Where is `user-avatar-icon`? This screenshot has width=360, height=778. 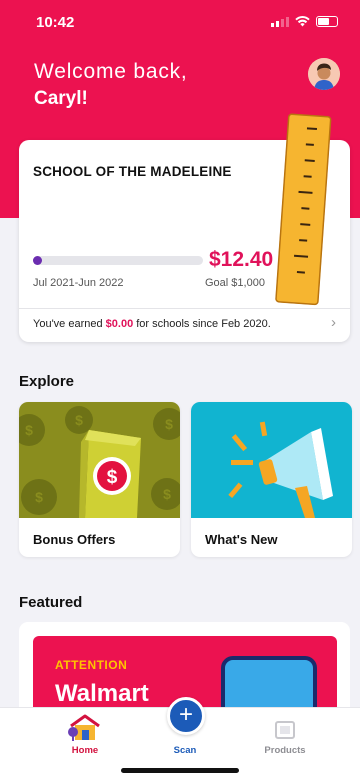
user-avatar-icon is located at coordinates (324, 74).